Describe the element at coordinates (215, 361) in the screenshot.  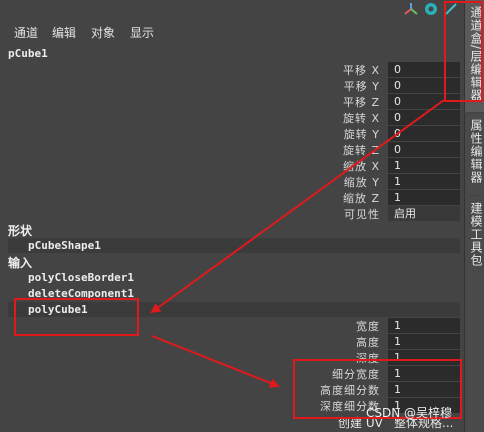
I see `arrow-to-subdivisions` at that location.